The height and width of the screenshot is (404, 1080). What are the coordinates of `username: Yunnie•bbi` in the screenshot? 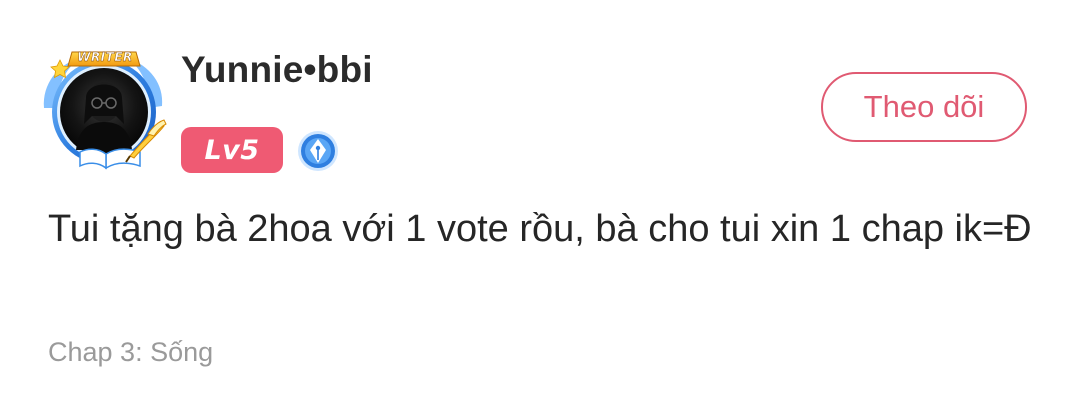 It's located at (277, 70).